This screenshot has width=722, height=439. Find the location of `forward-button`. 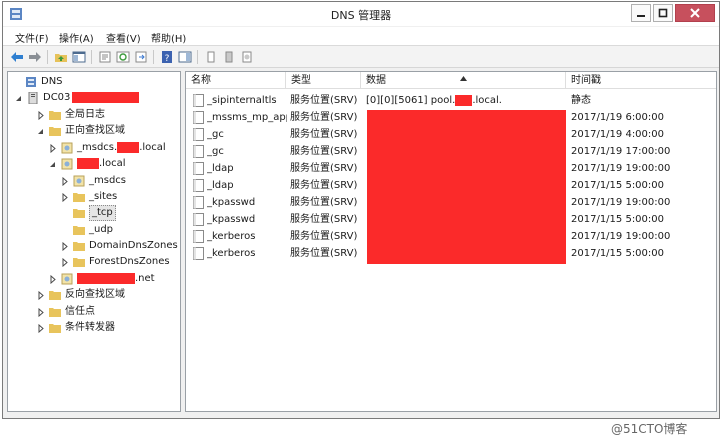

forward-button is located at coordinates (35, 57).